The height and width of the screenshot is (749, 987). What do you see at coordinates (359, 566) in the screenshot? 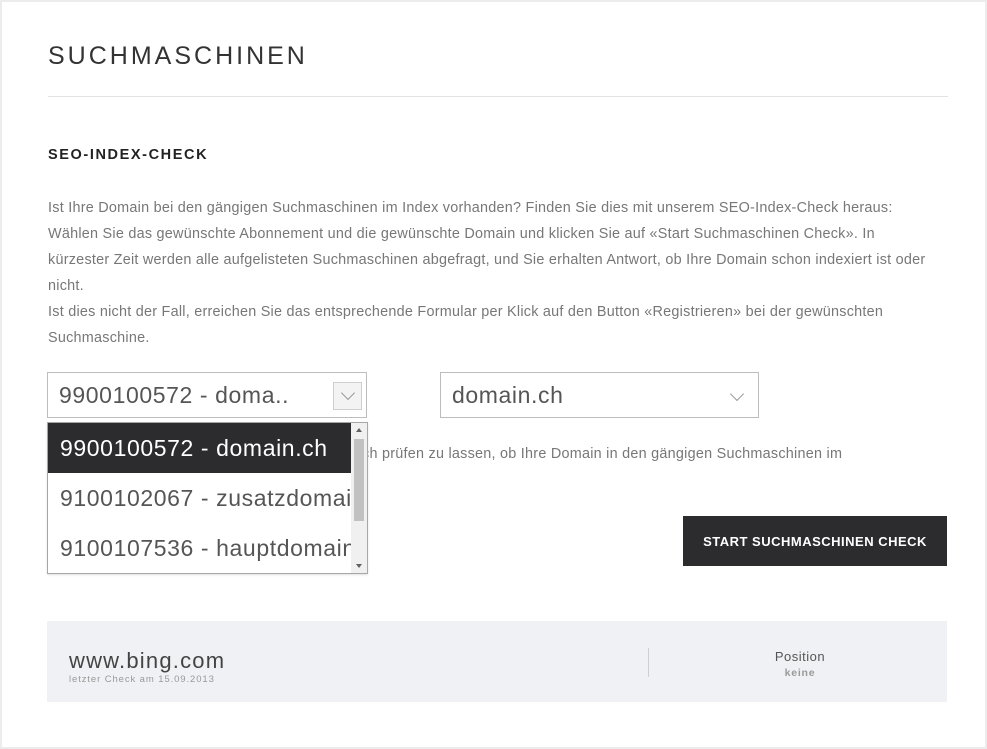
I see `scroll-down-arrow-icon` at bounding box center [359, 566].